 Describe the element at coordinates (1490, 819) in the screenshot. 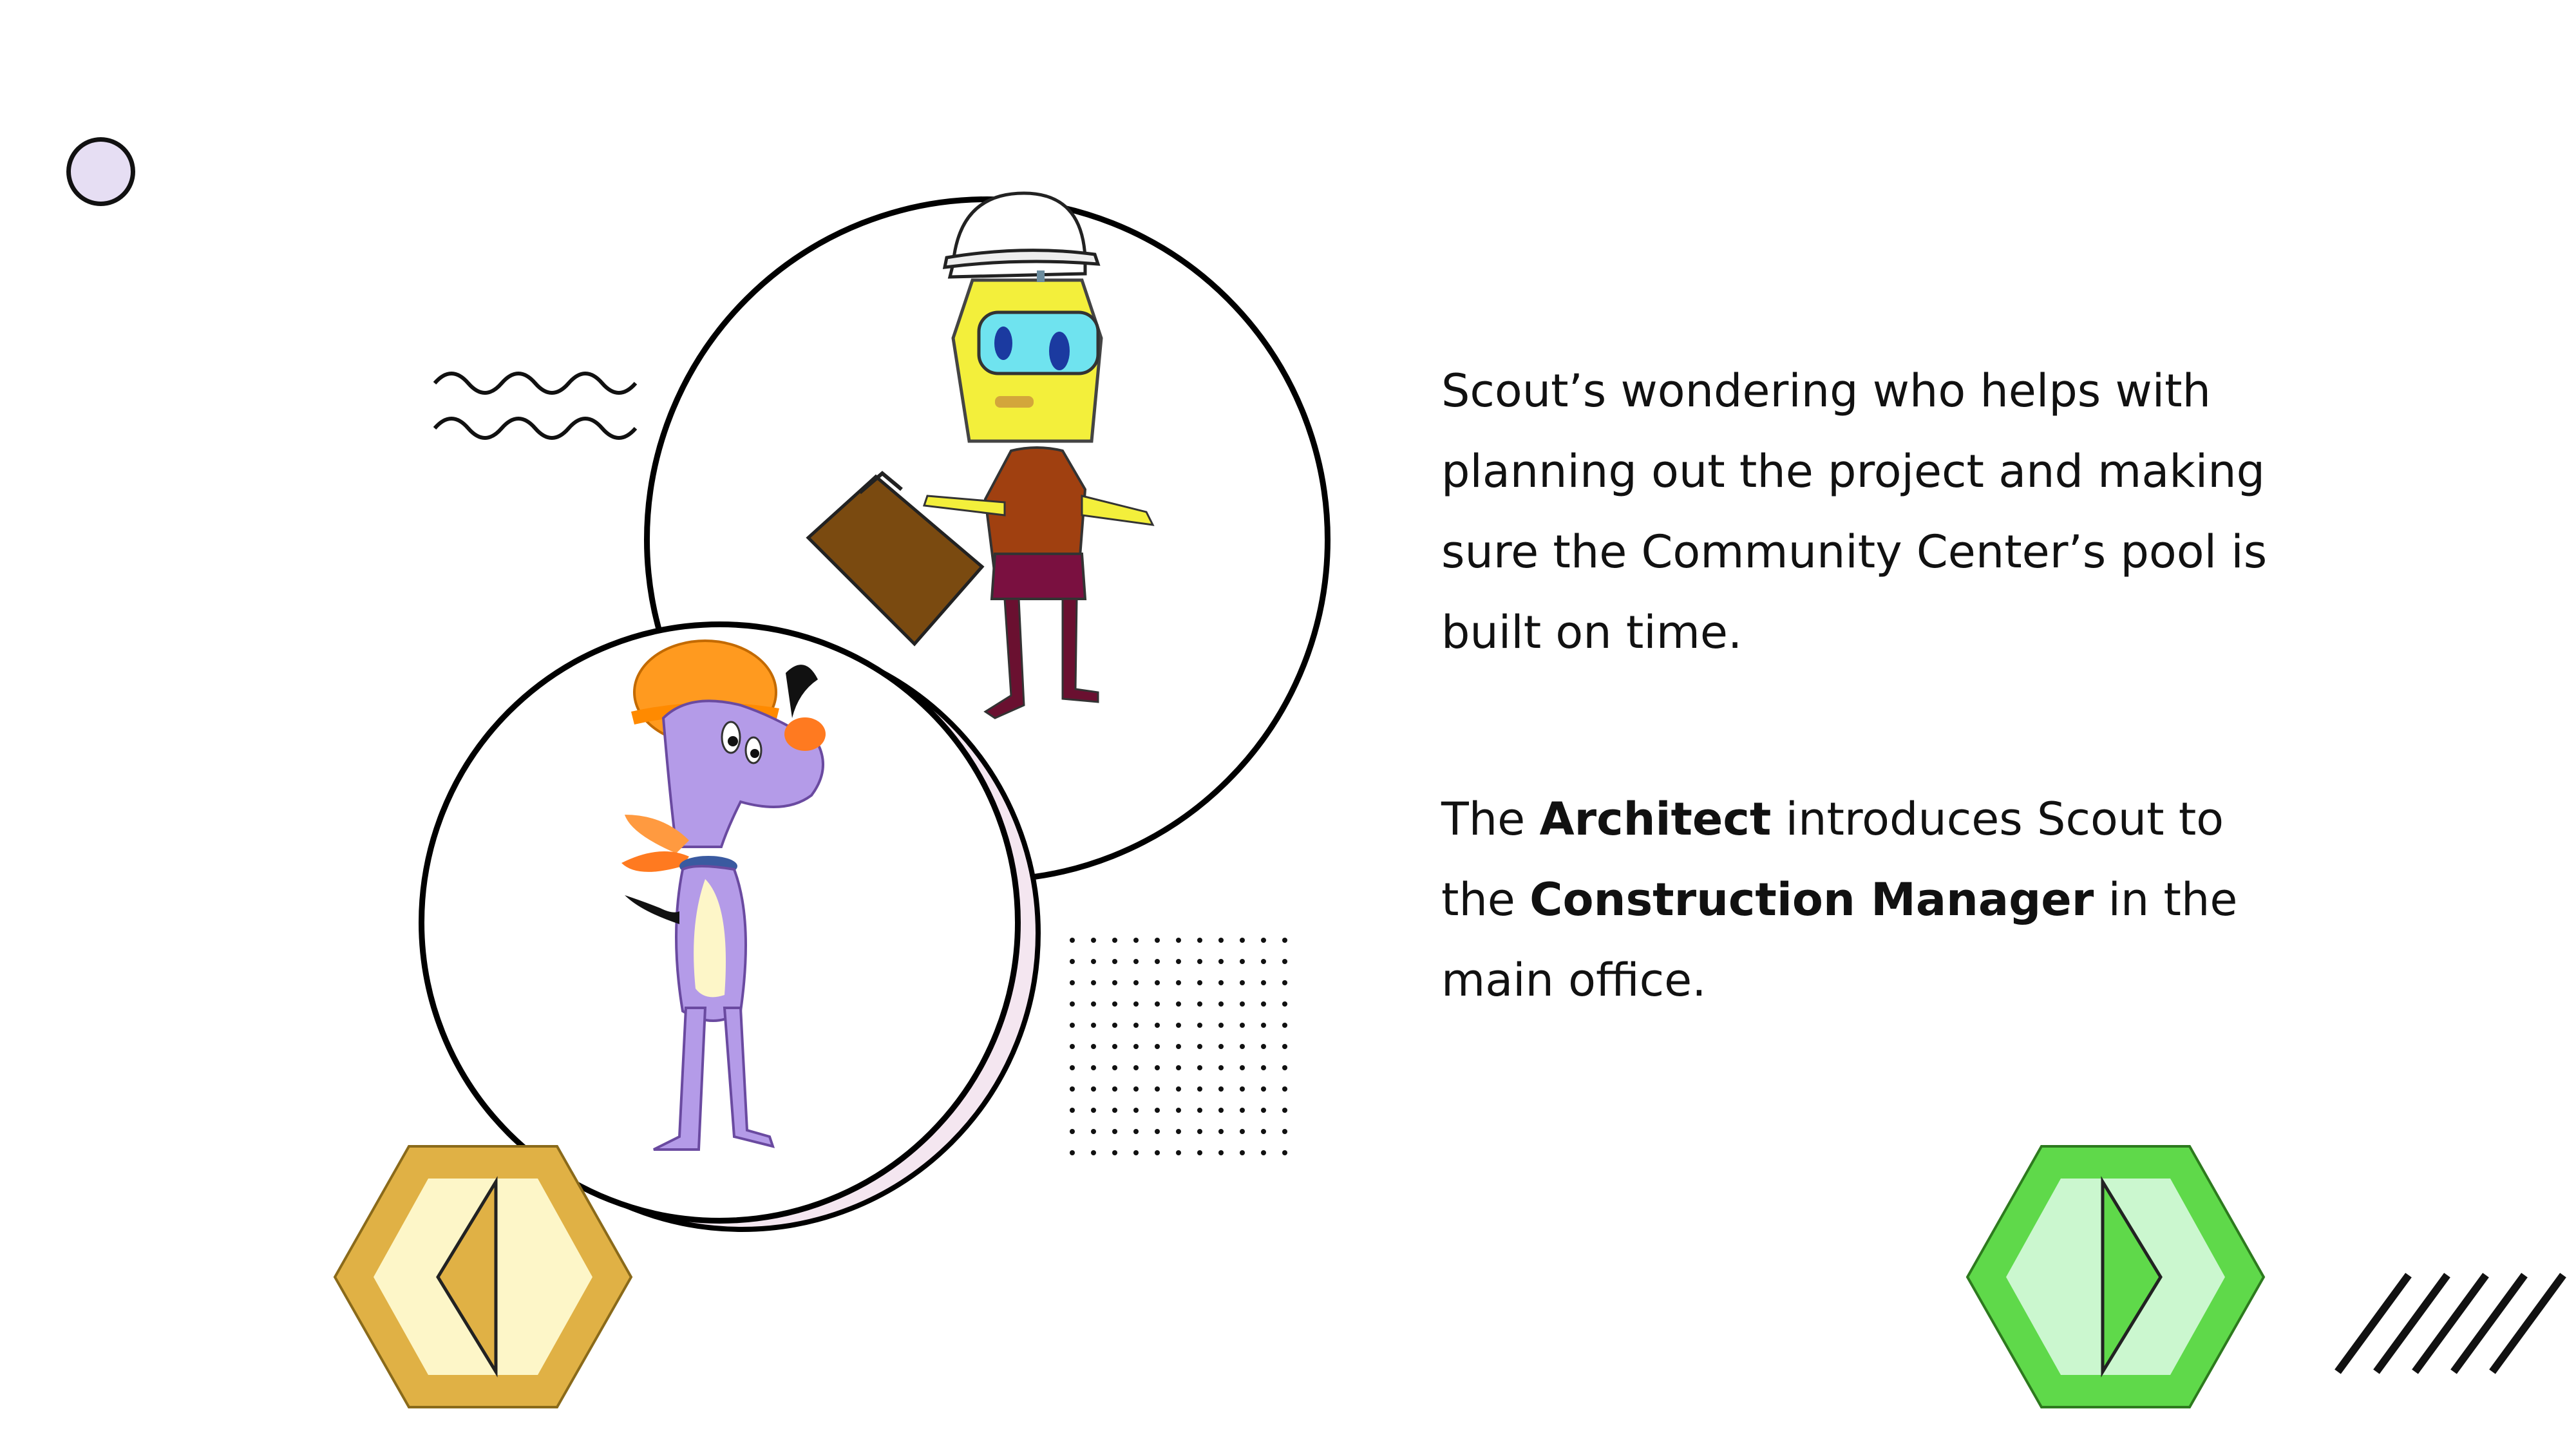

I see `paragraph-2-part-1: The` at that location.